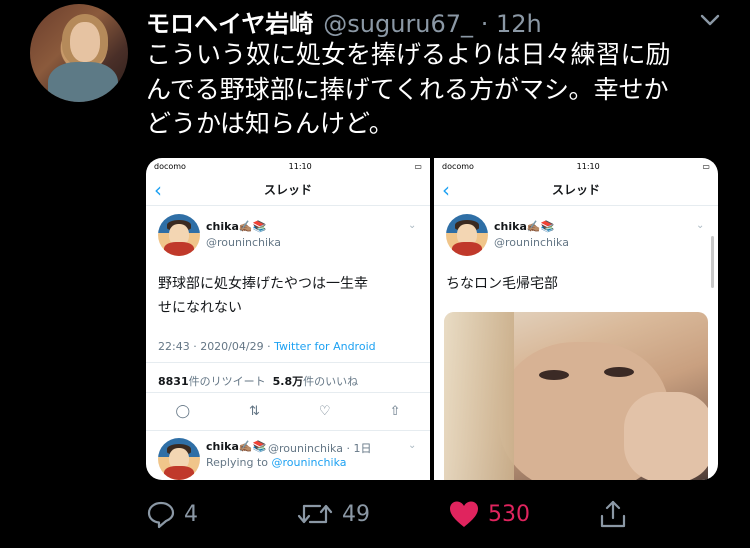 This screenshot has width=750, height=548. Describe the element at coordinates (239, 462) in the screenshot. I see `replying-to-prefix: Replying to` at that location.